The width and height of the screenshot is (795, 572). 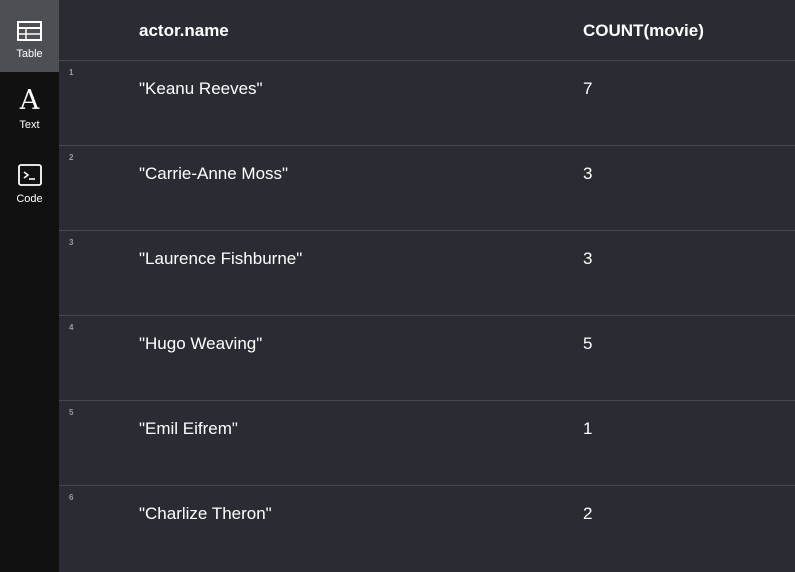 I want to click on row-index: 4, so click(x=71, y=327).